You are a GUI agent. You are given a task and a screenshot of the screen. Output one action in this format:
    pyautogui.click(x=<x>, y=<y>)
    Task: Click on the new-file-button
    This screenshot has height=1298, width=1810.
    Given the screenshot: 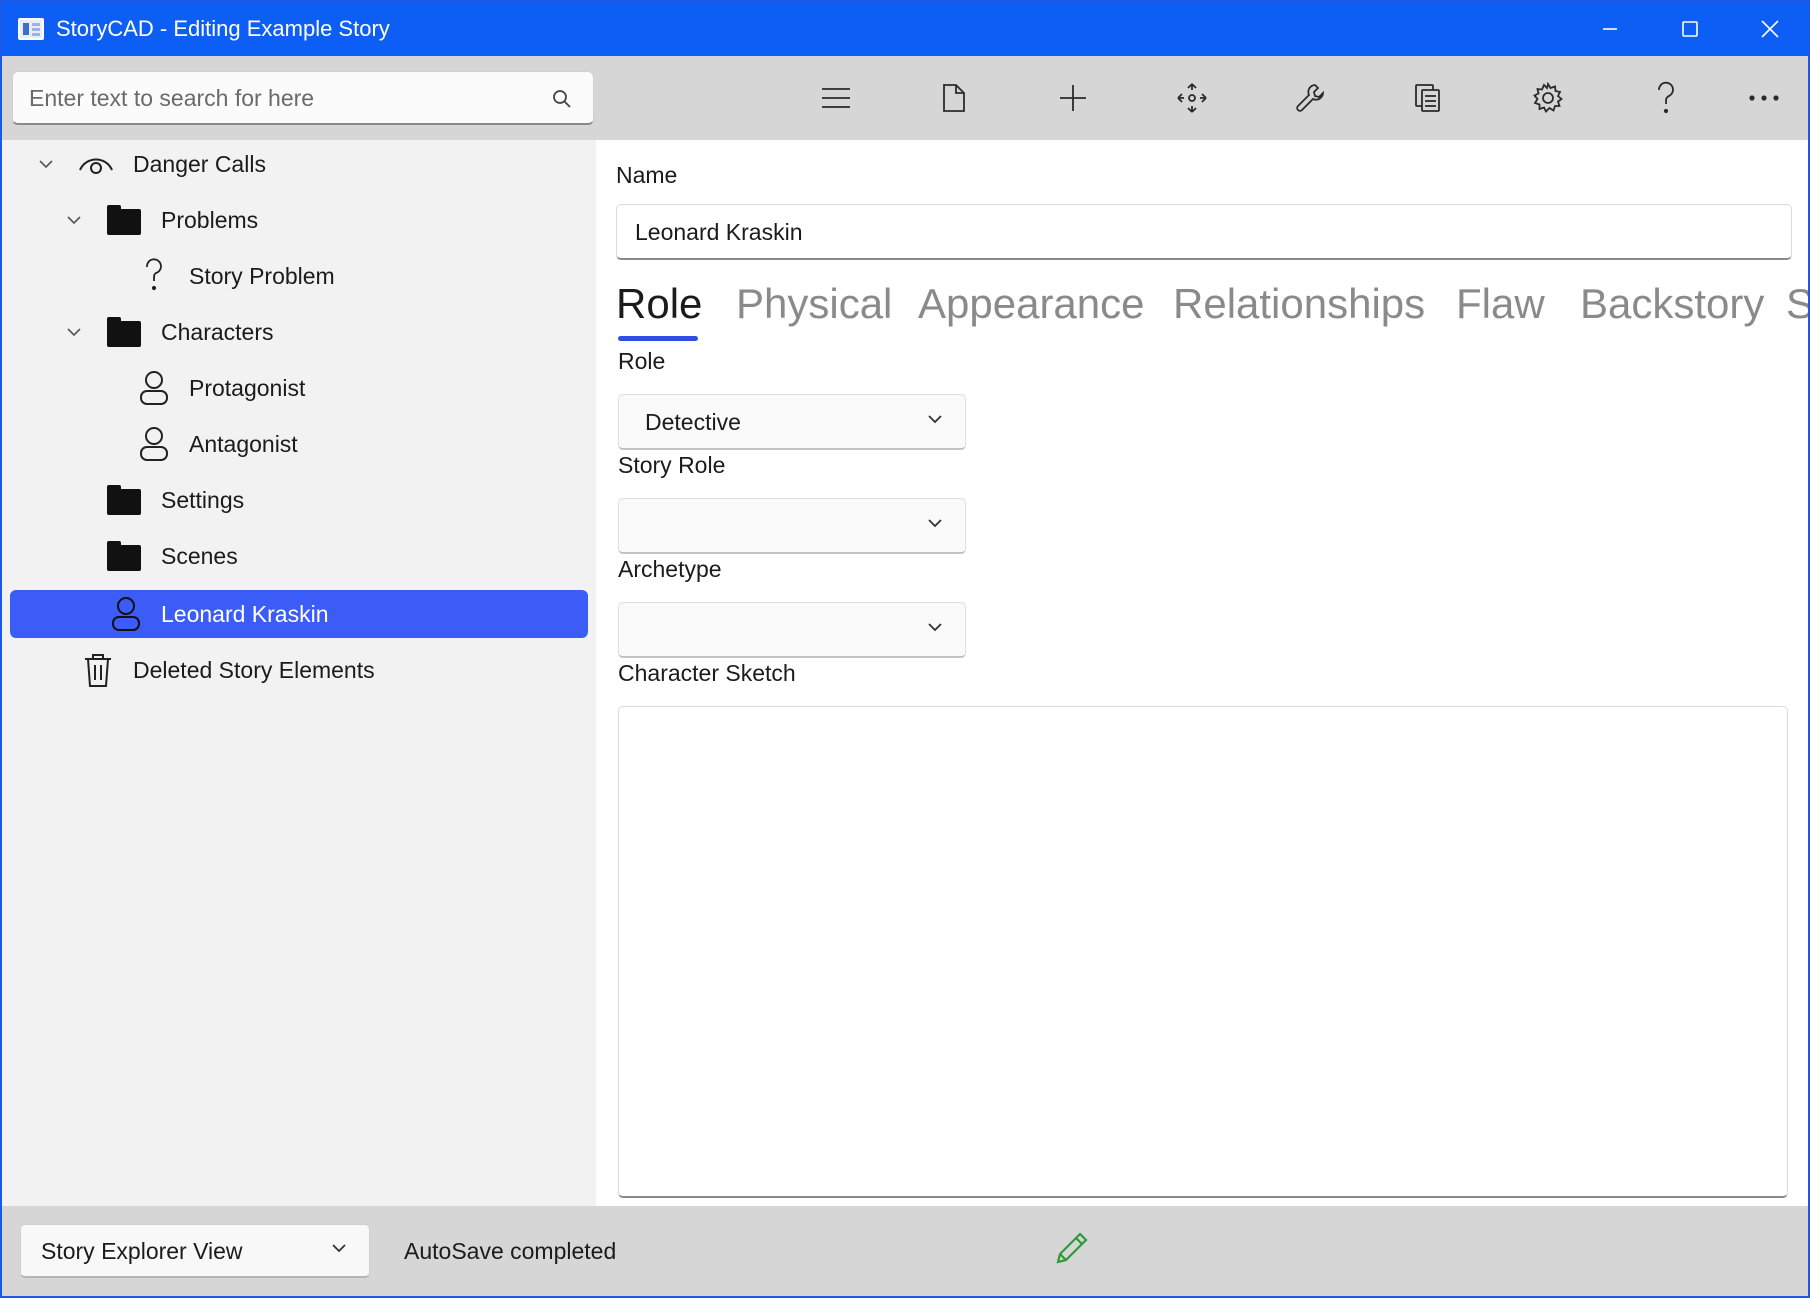 What is the action you would take?
    pyautogui.click(x=954, y=98)
    